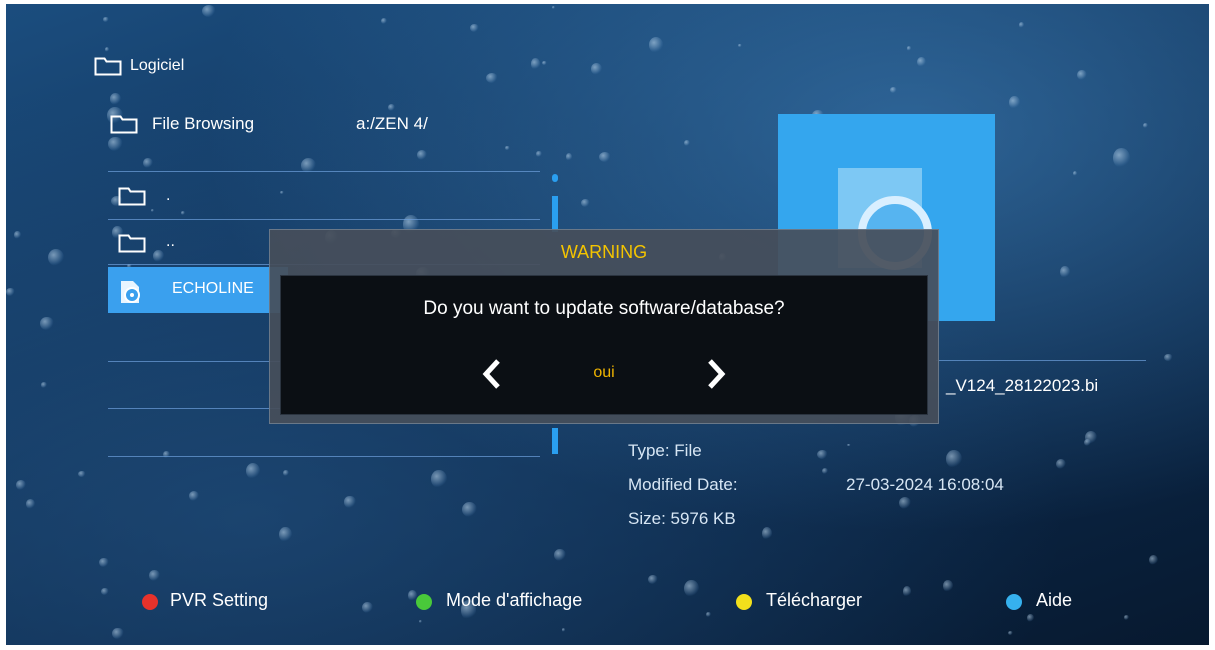 This screenshot has width=1215, height=650. I want to click on breadcrumb-section: File Browsing, so click(203, 123).